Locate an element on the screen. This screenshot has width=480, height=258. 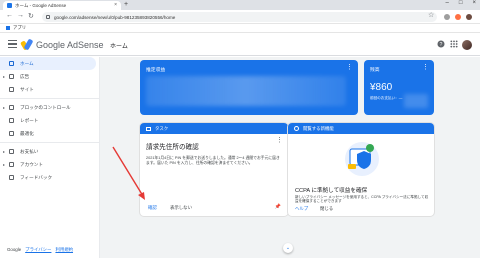
sidebar-footer: Google プライバシー 利用規約 is located at coordinates (40, 250).